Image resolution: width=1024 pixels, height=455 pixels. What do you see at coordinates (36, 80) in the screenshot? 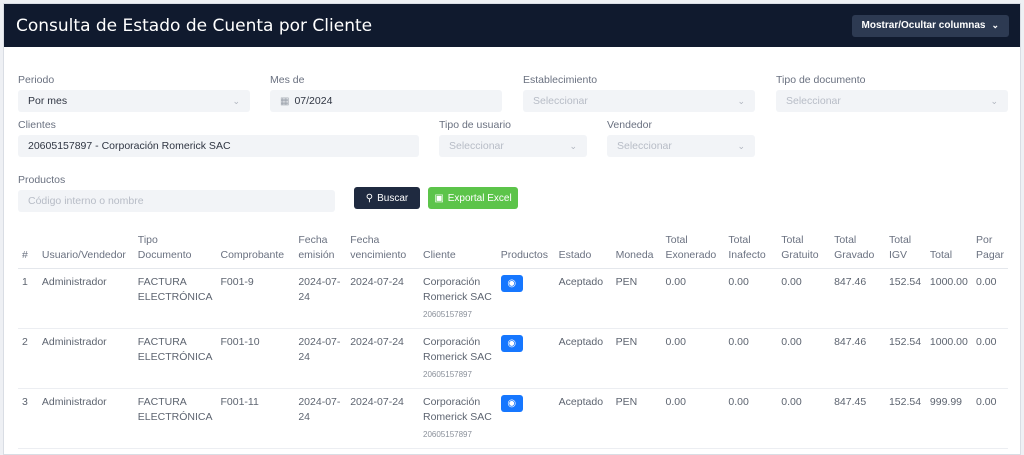
I see `periodo-label: Periodo` at bounding box center [36, 80].